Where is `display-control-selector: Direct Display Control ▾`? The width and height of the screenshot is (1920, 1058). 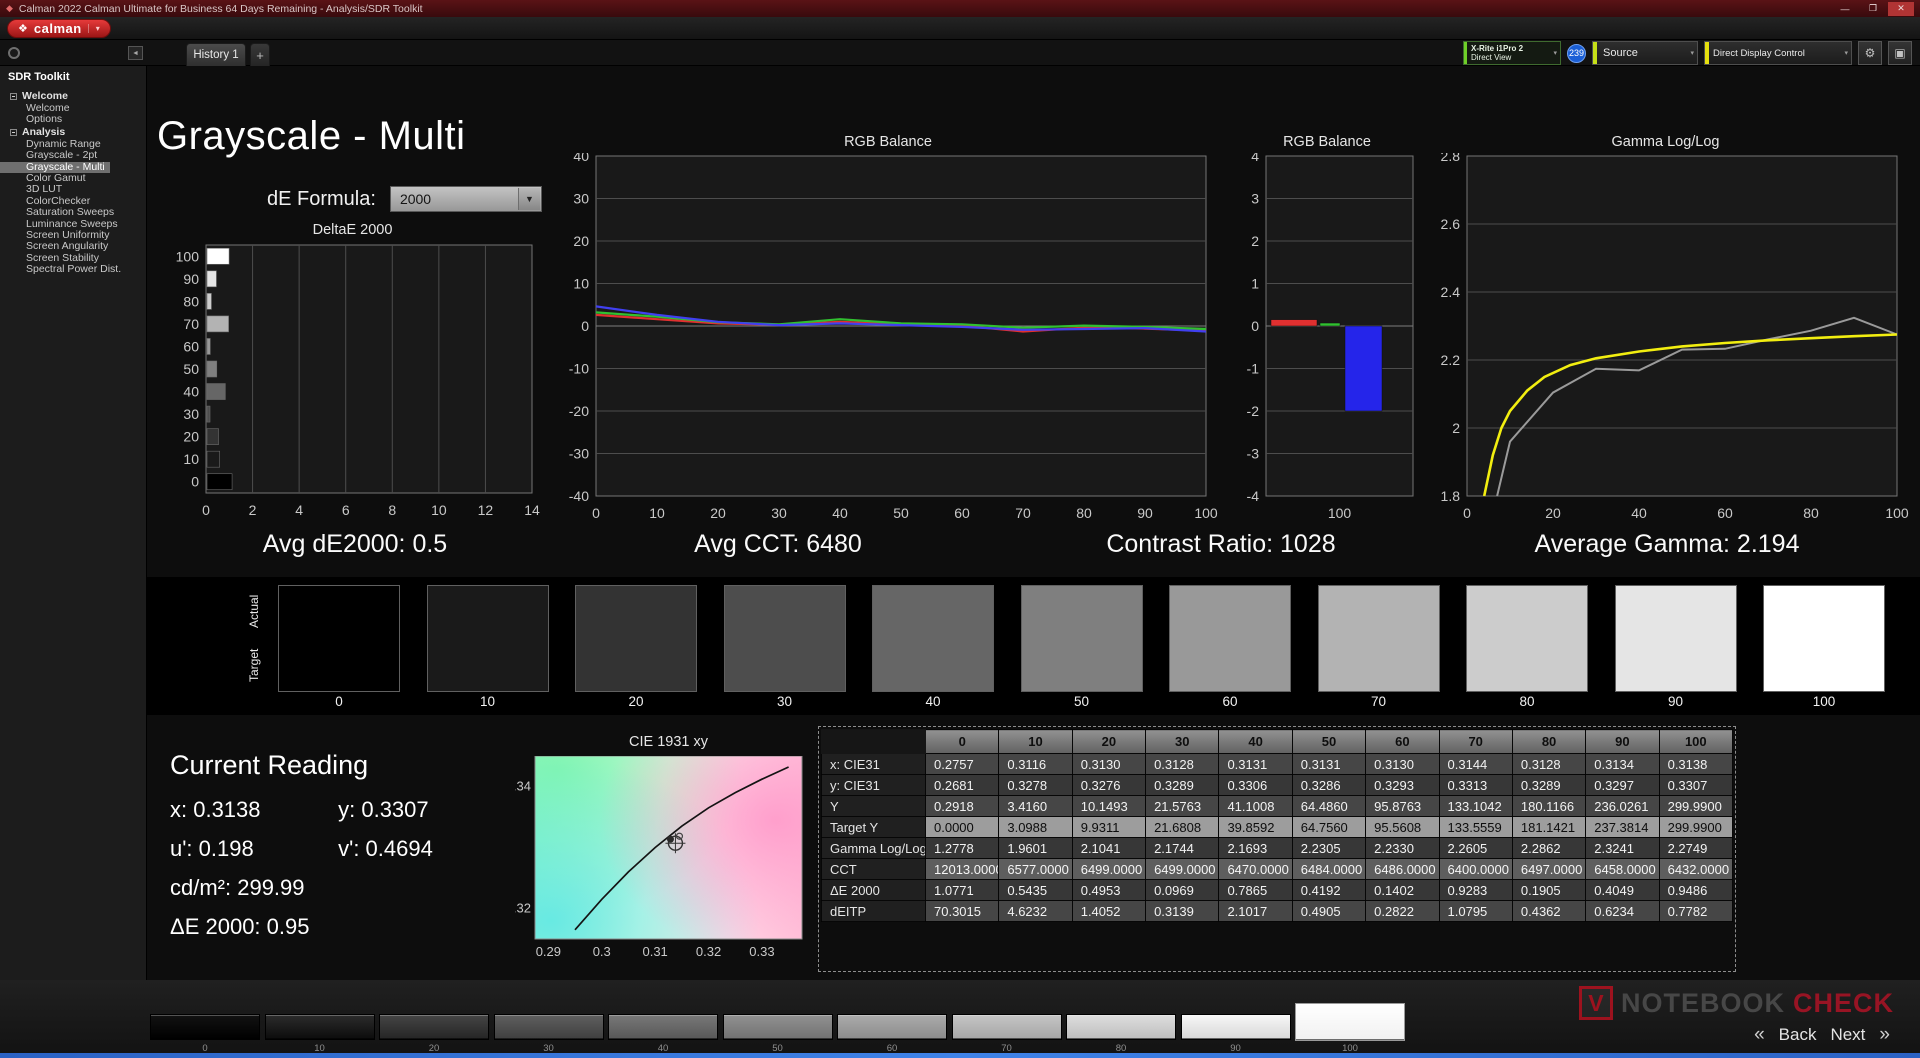
display-control-selector: Direct Display Control ▾ is located at coordinates (1778, 53).